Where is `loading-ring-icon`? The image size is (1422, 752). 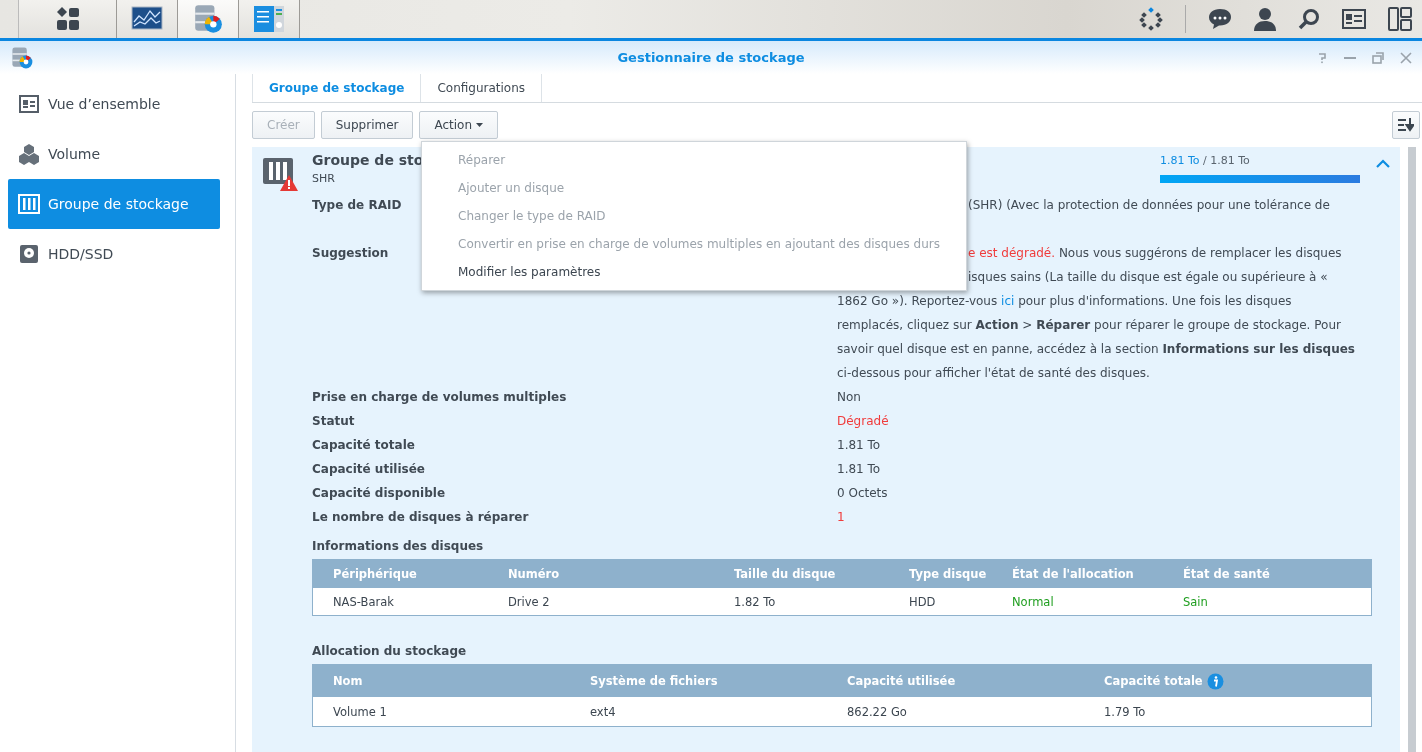 loading-ring-icon is located at coordinates (1151, 19).